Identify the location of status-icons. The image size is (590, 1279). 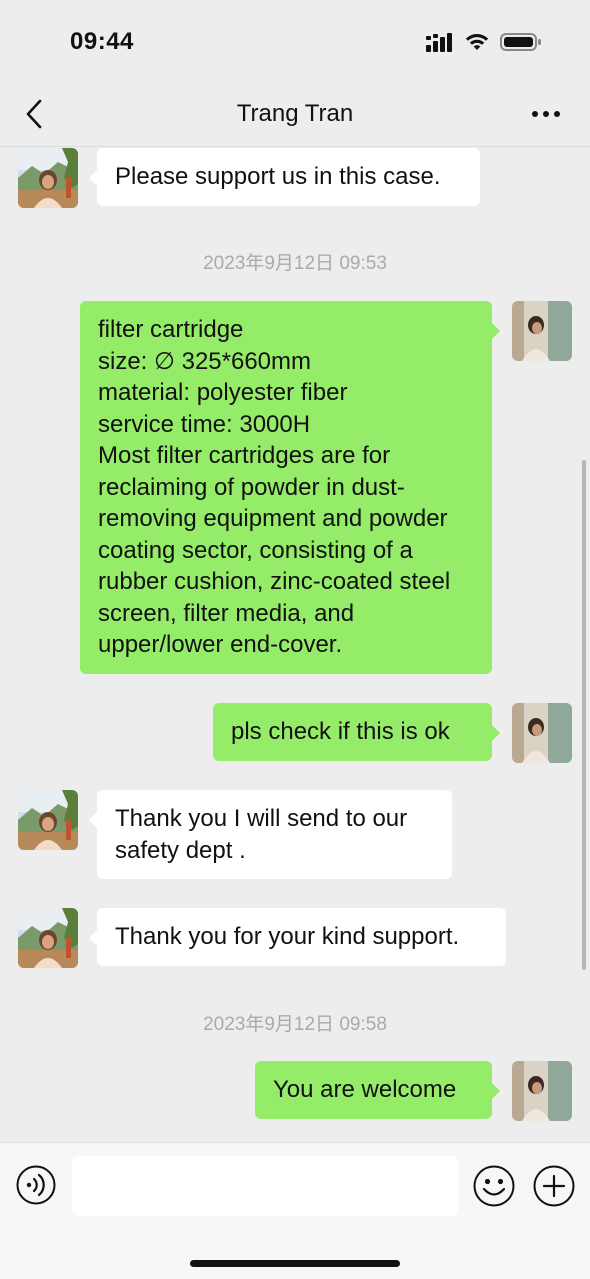
(484, 44).